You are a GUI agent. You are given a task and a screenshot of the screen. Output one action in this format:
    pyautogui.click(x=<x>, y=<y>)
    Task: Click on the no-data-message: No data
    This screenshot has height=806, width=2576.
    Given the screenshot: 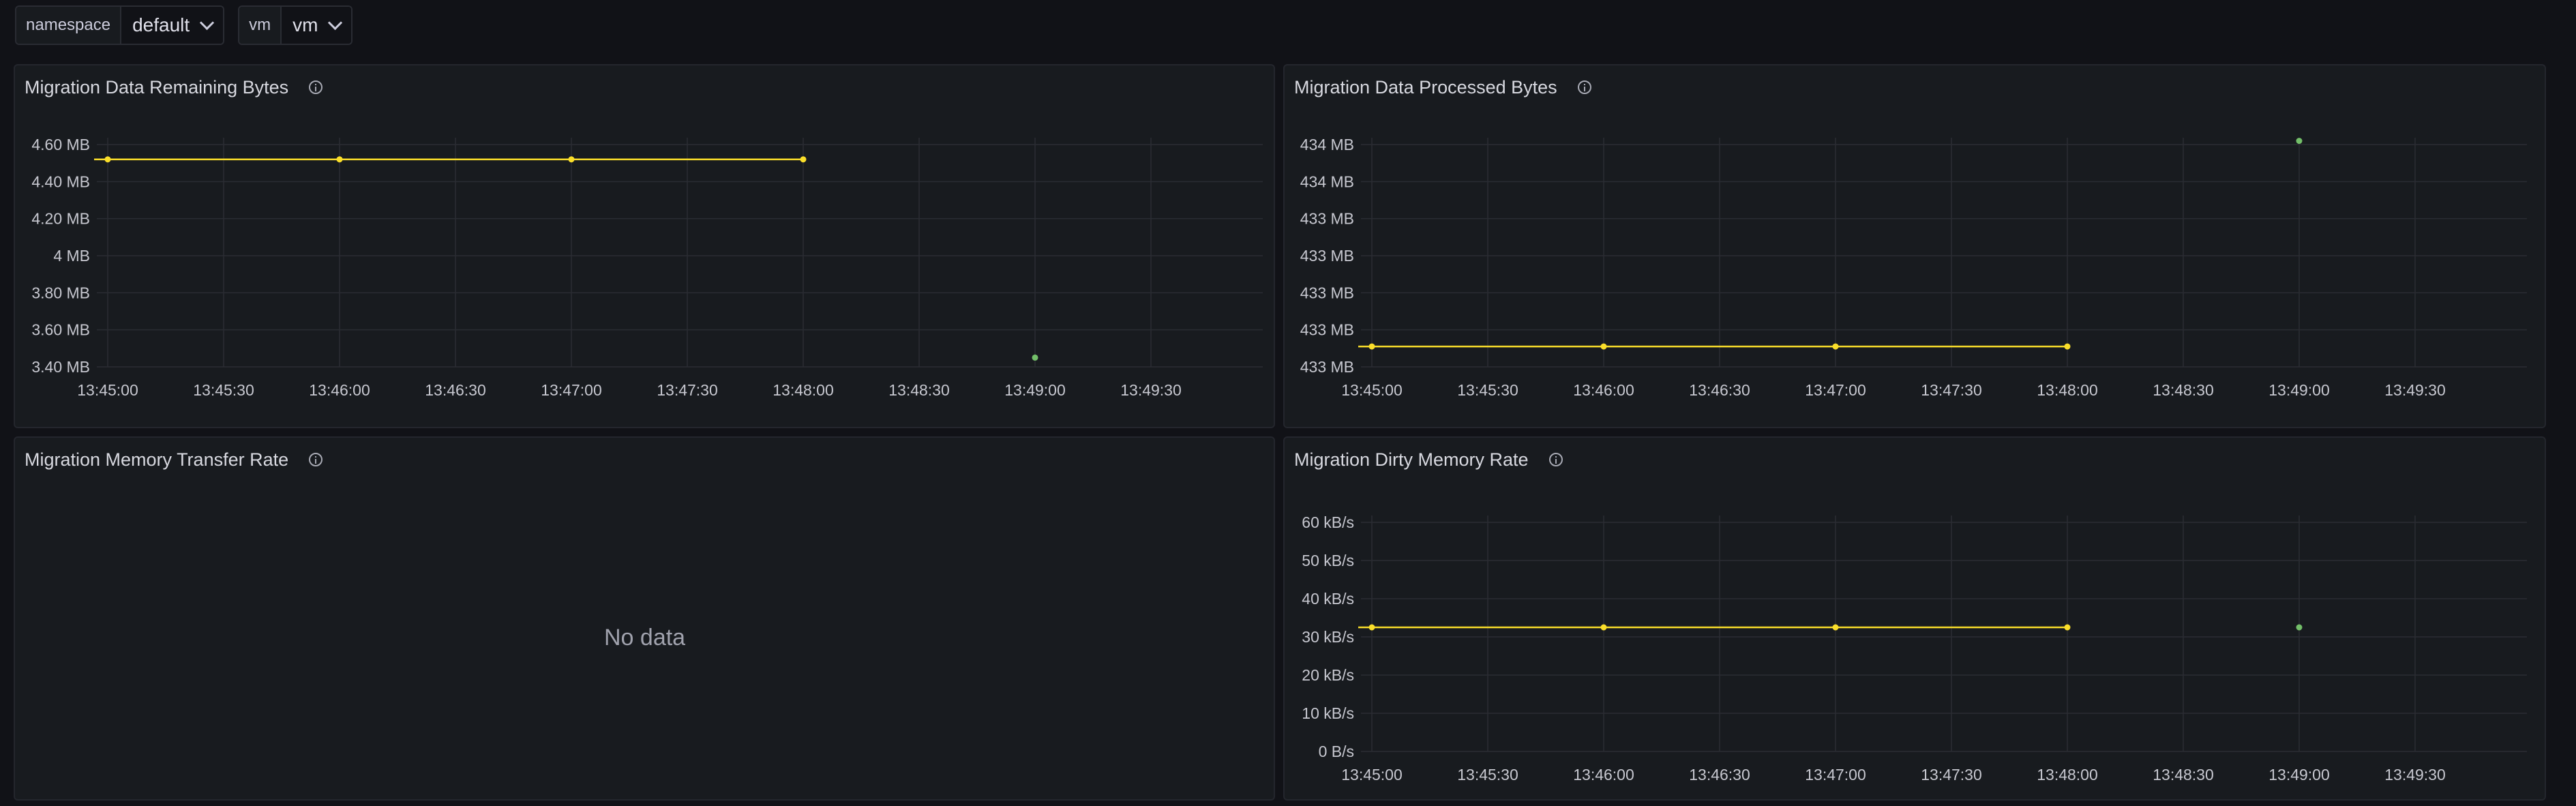 What is the action you would take?
    pyautogui.click(x=645, y=638)
    